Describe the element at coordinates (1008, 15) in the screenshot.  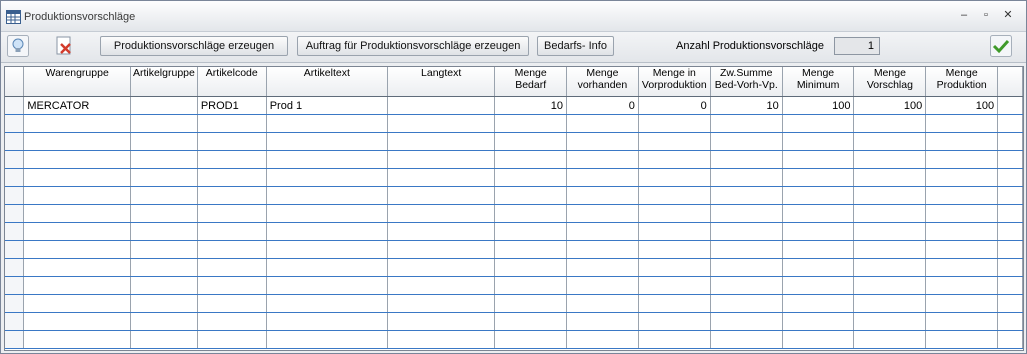
I see `close-icon: ✕` at that location.